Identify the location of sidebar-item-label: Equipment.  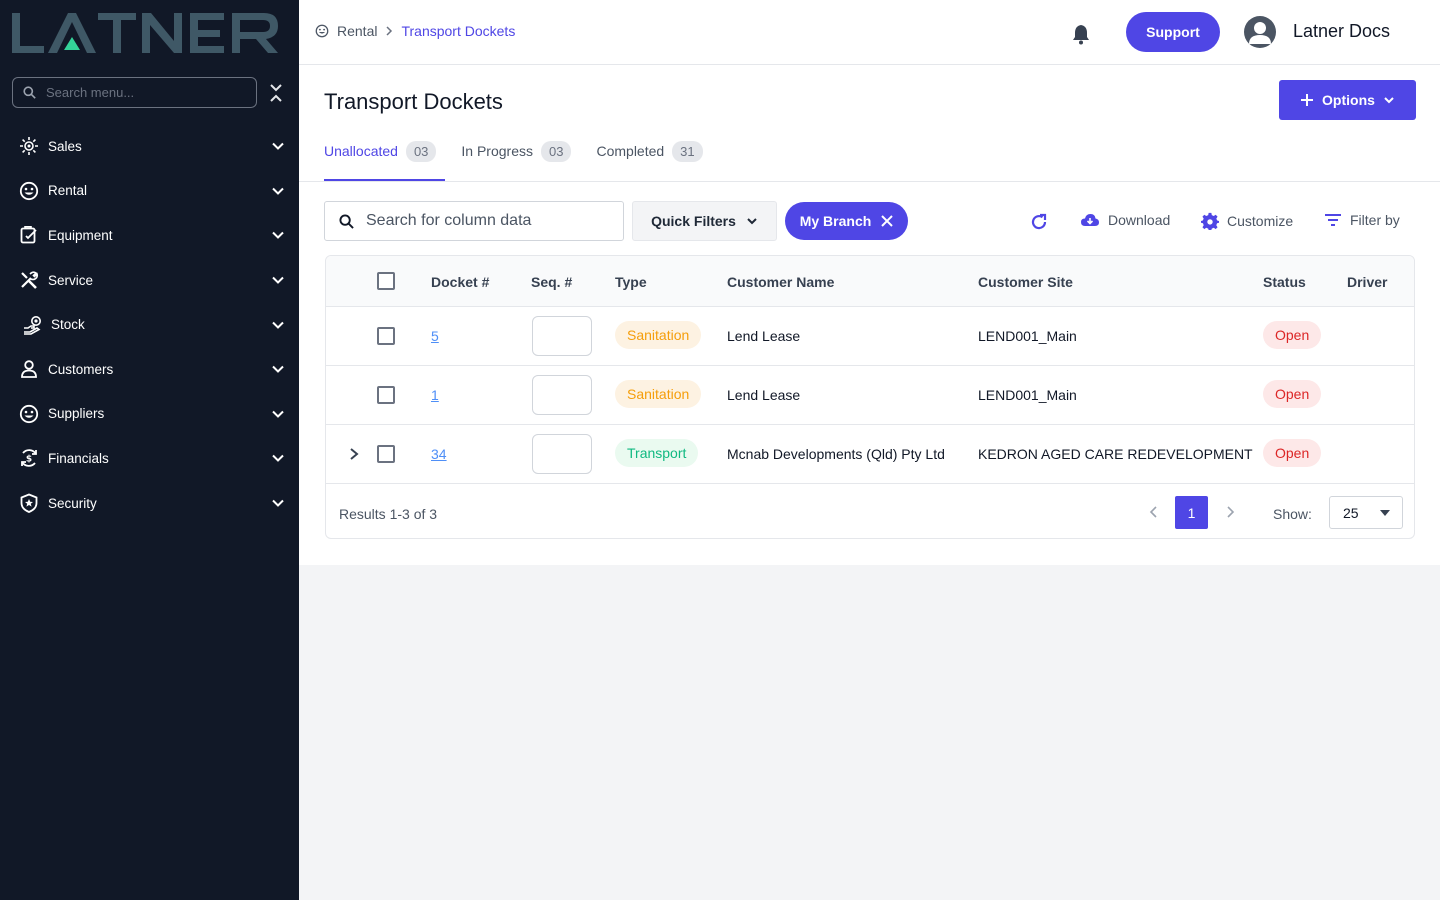
(80, 235).